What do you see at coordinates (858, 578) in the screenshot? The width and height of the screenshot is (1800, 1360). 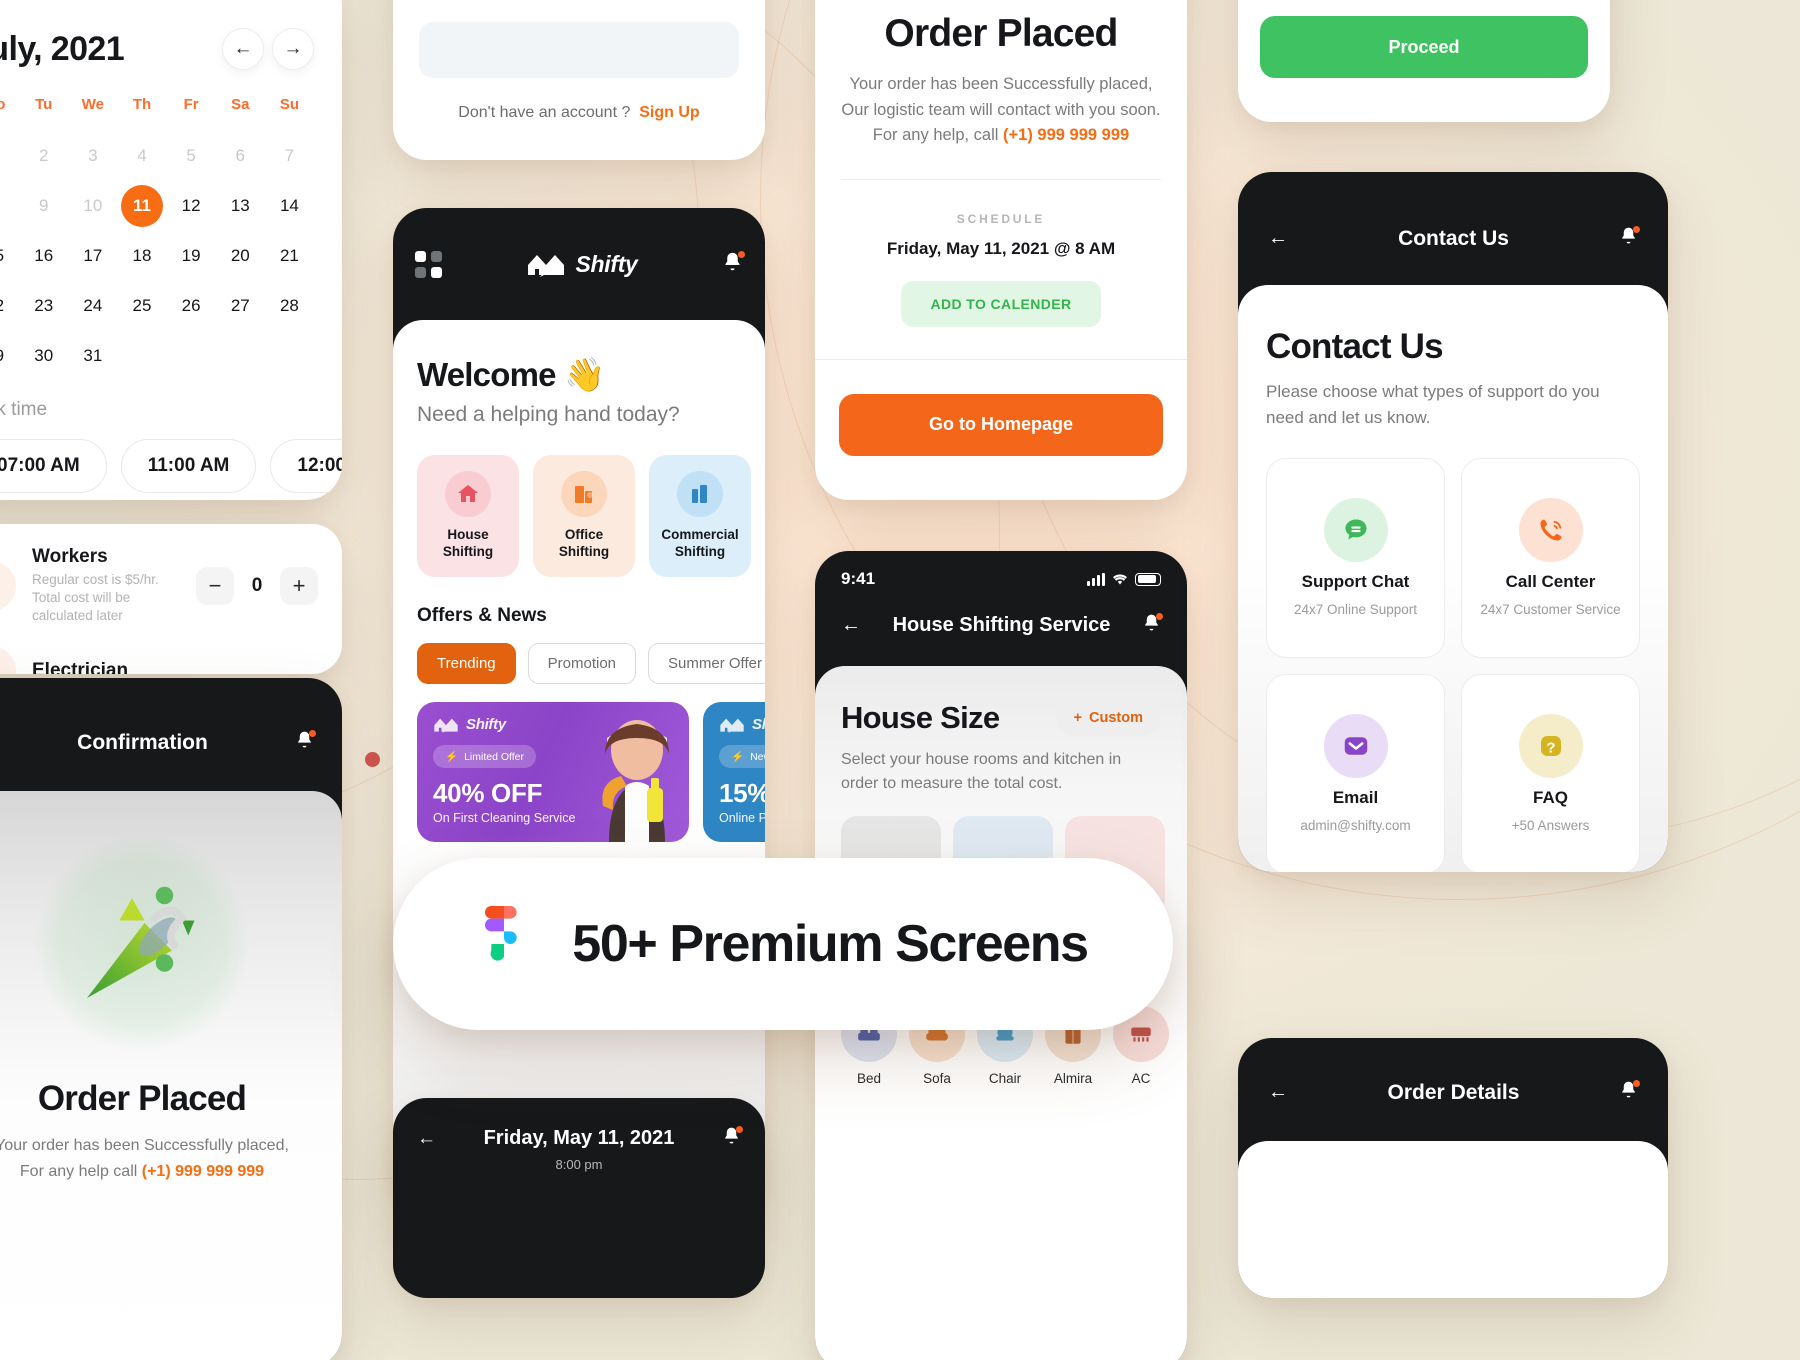 I see `status-time: 9:41` at bounding box center [858, 578].